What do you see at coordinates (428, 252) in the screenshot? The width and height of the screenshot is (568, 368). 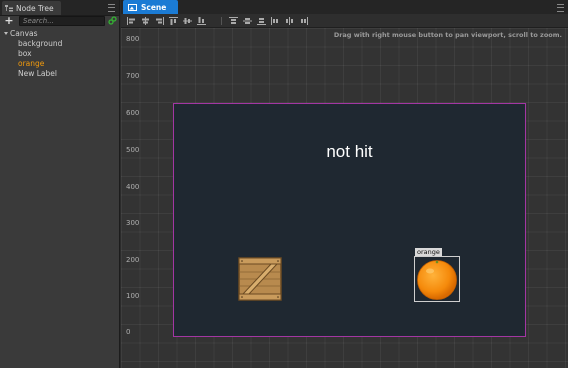 I see `orange-node-name-tag: orange` at bounding box center [428, 252].